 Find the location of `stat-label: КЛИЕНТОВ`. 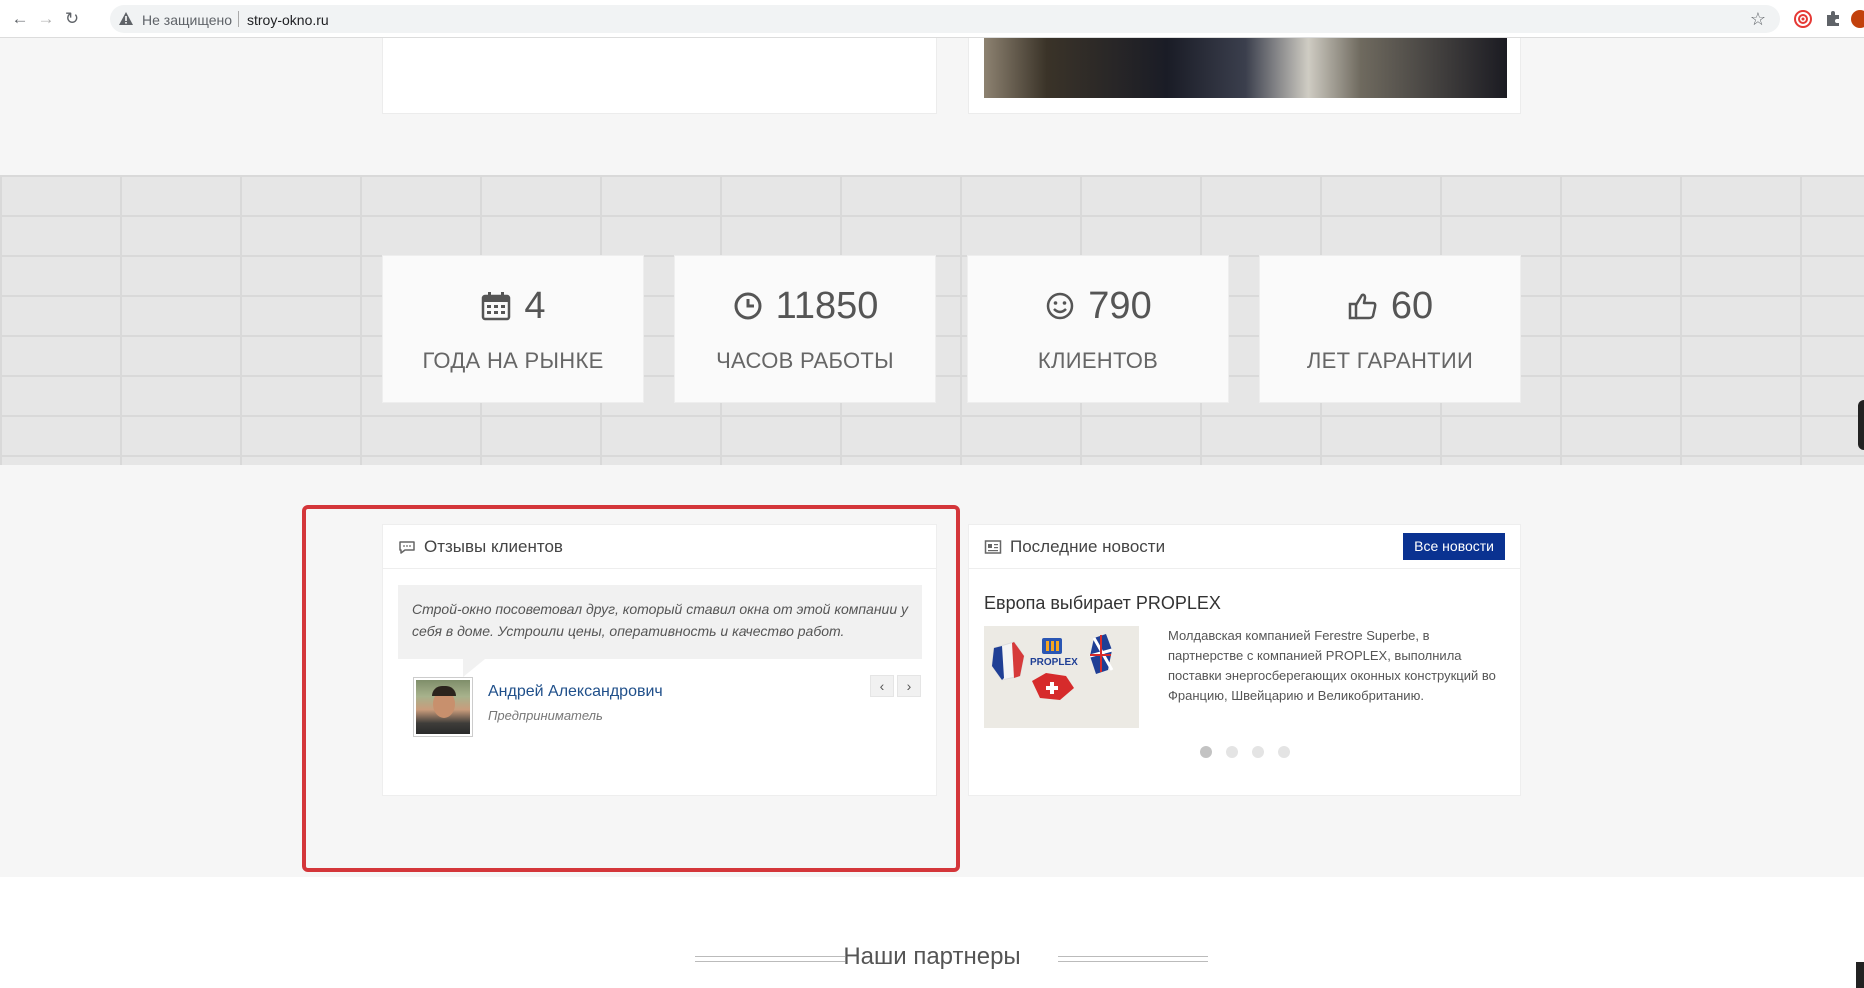

stat-label: КЛИЕНТОВ is located at coordinates (1098, 360).